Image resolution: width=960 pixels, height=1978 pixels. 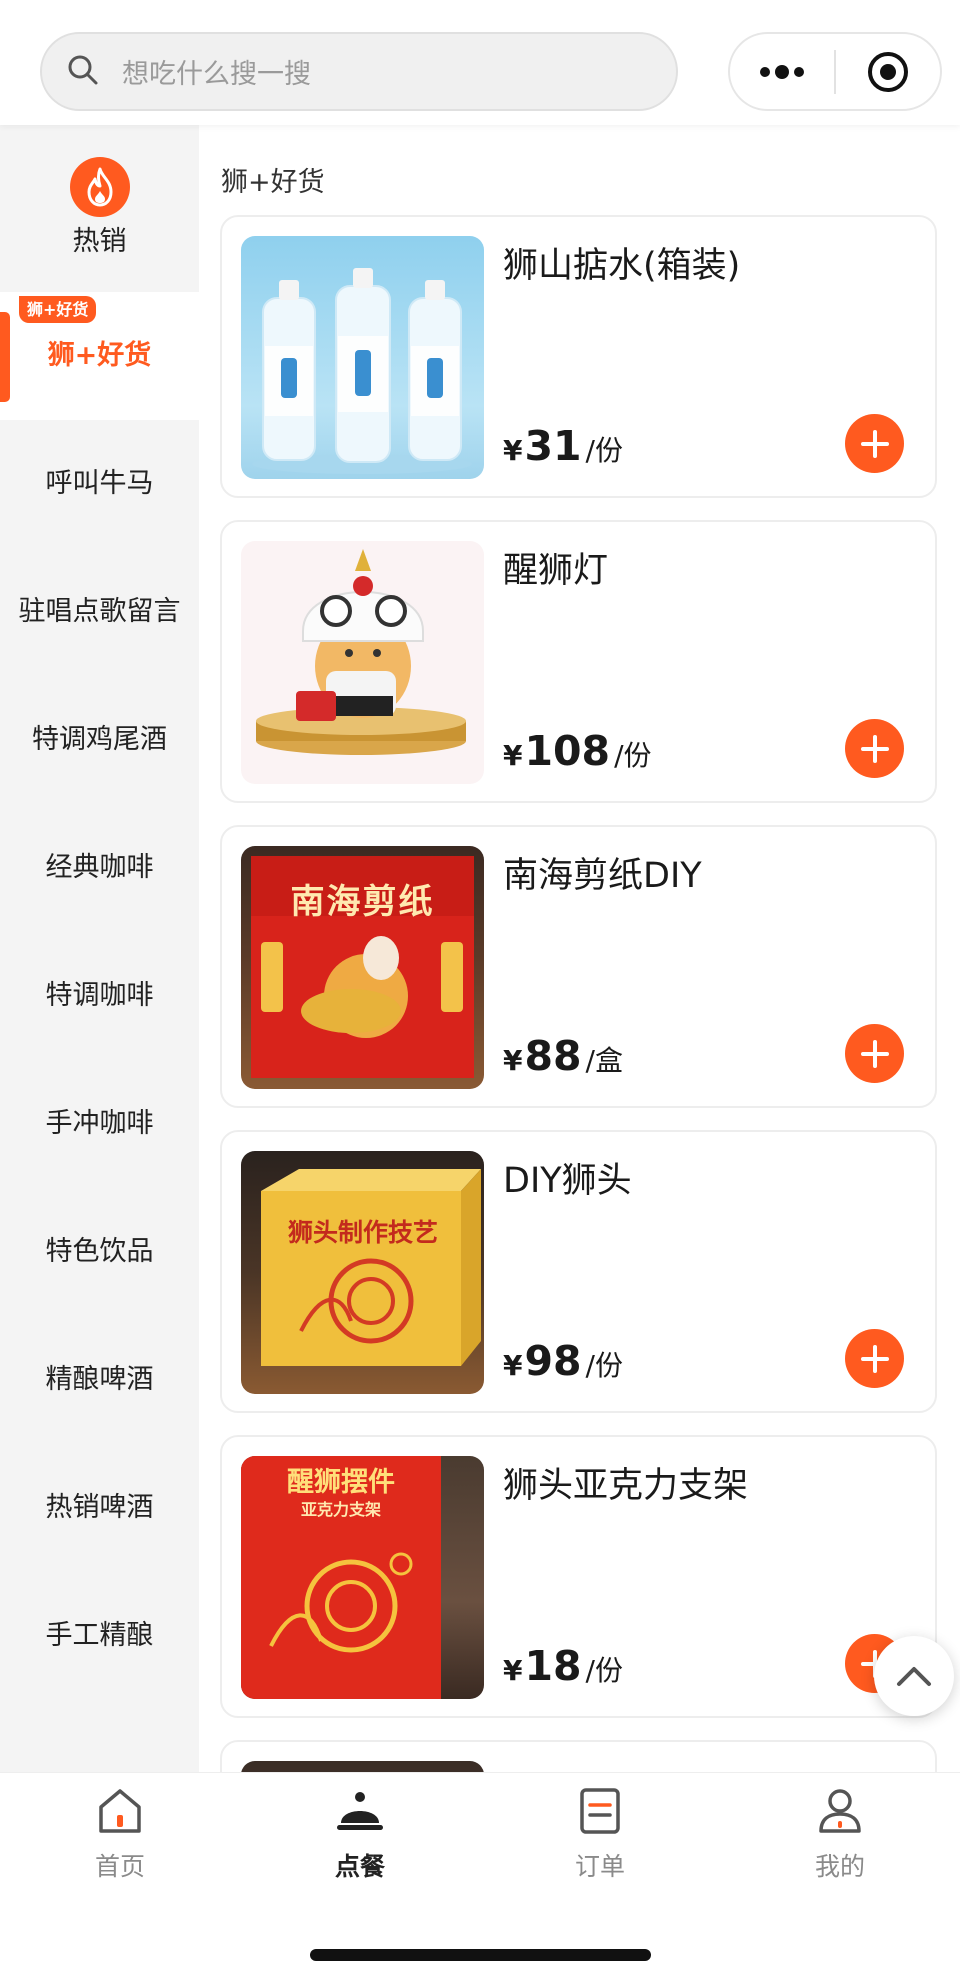 What do you see at coordinates (362, 1272) in the screenshot?
I see `product-image: 狮头制作技艺` at bounding box center [362, 1272].